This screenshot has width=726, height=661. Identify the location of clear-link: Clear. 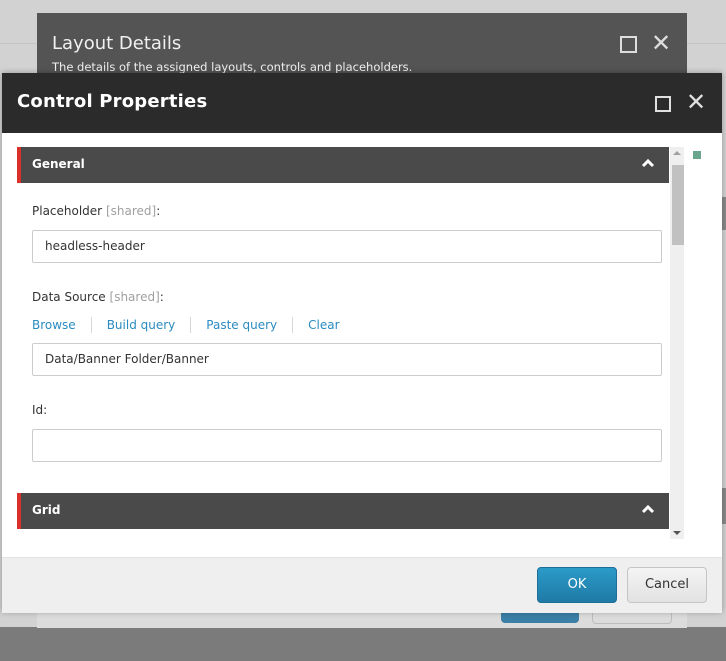
(323, 325).